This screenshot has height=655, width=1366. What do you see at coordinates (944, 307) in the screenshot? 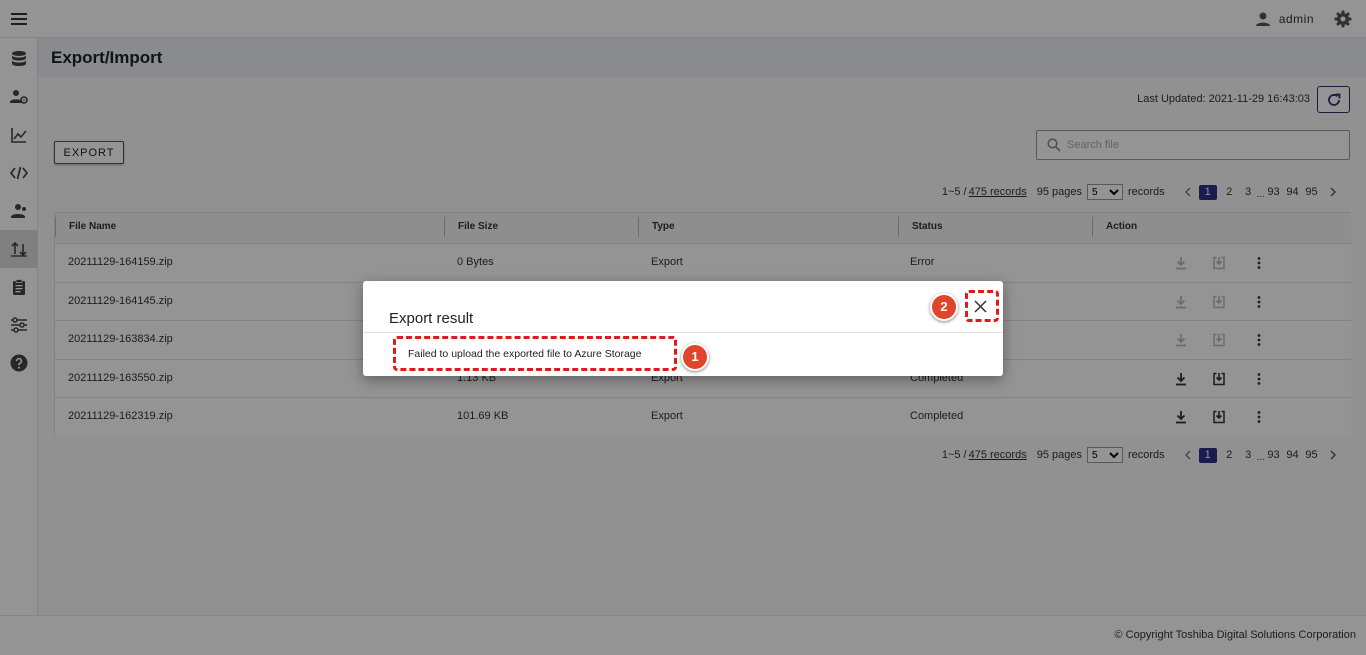
I see `callout-badge-2: 2` at bounding box center [944, 307].